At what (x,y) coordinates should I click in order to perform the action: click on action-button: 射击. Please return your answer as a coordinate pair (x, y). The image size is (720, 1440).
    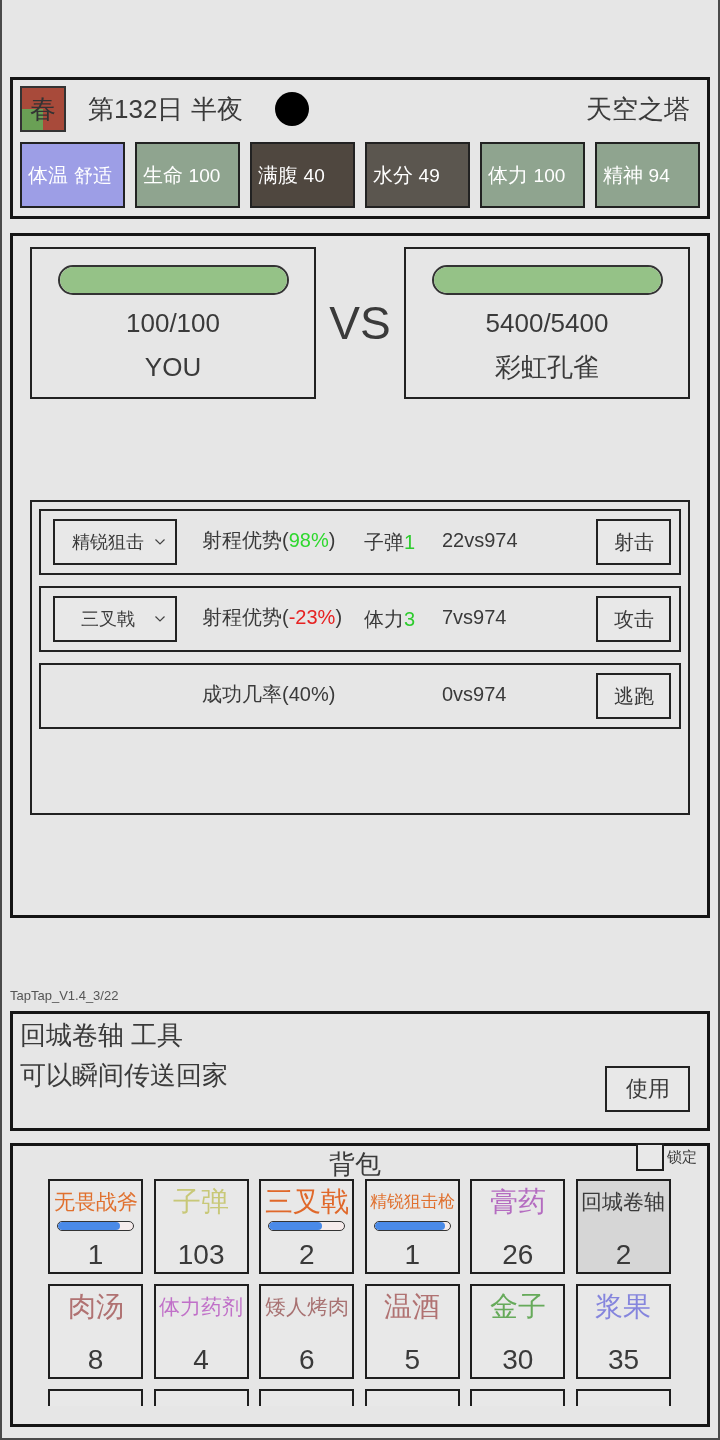
    Looking at the image, I should click on (633, 542).